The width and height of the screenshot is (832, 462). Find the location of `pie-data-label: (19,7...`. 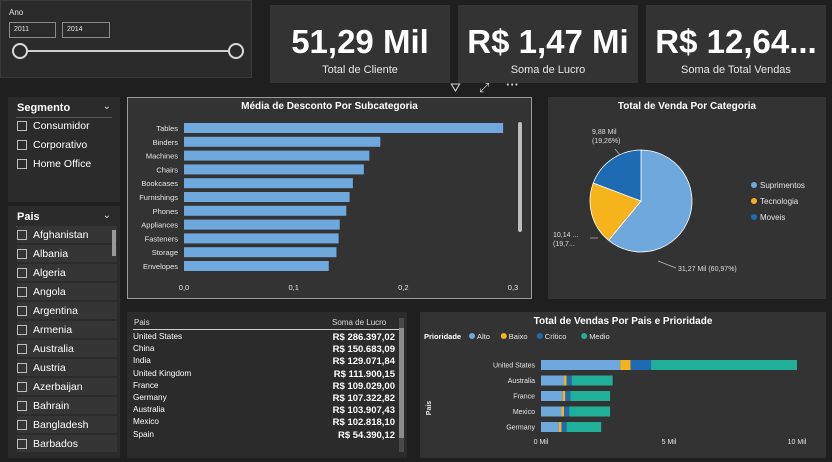

pie-data-label: (19,7... is located at coordinates (564, 244).